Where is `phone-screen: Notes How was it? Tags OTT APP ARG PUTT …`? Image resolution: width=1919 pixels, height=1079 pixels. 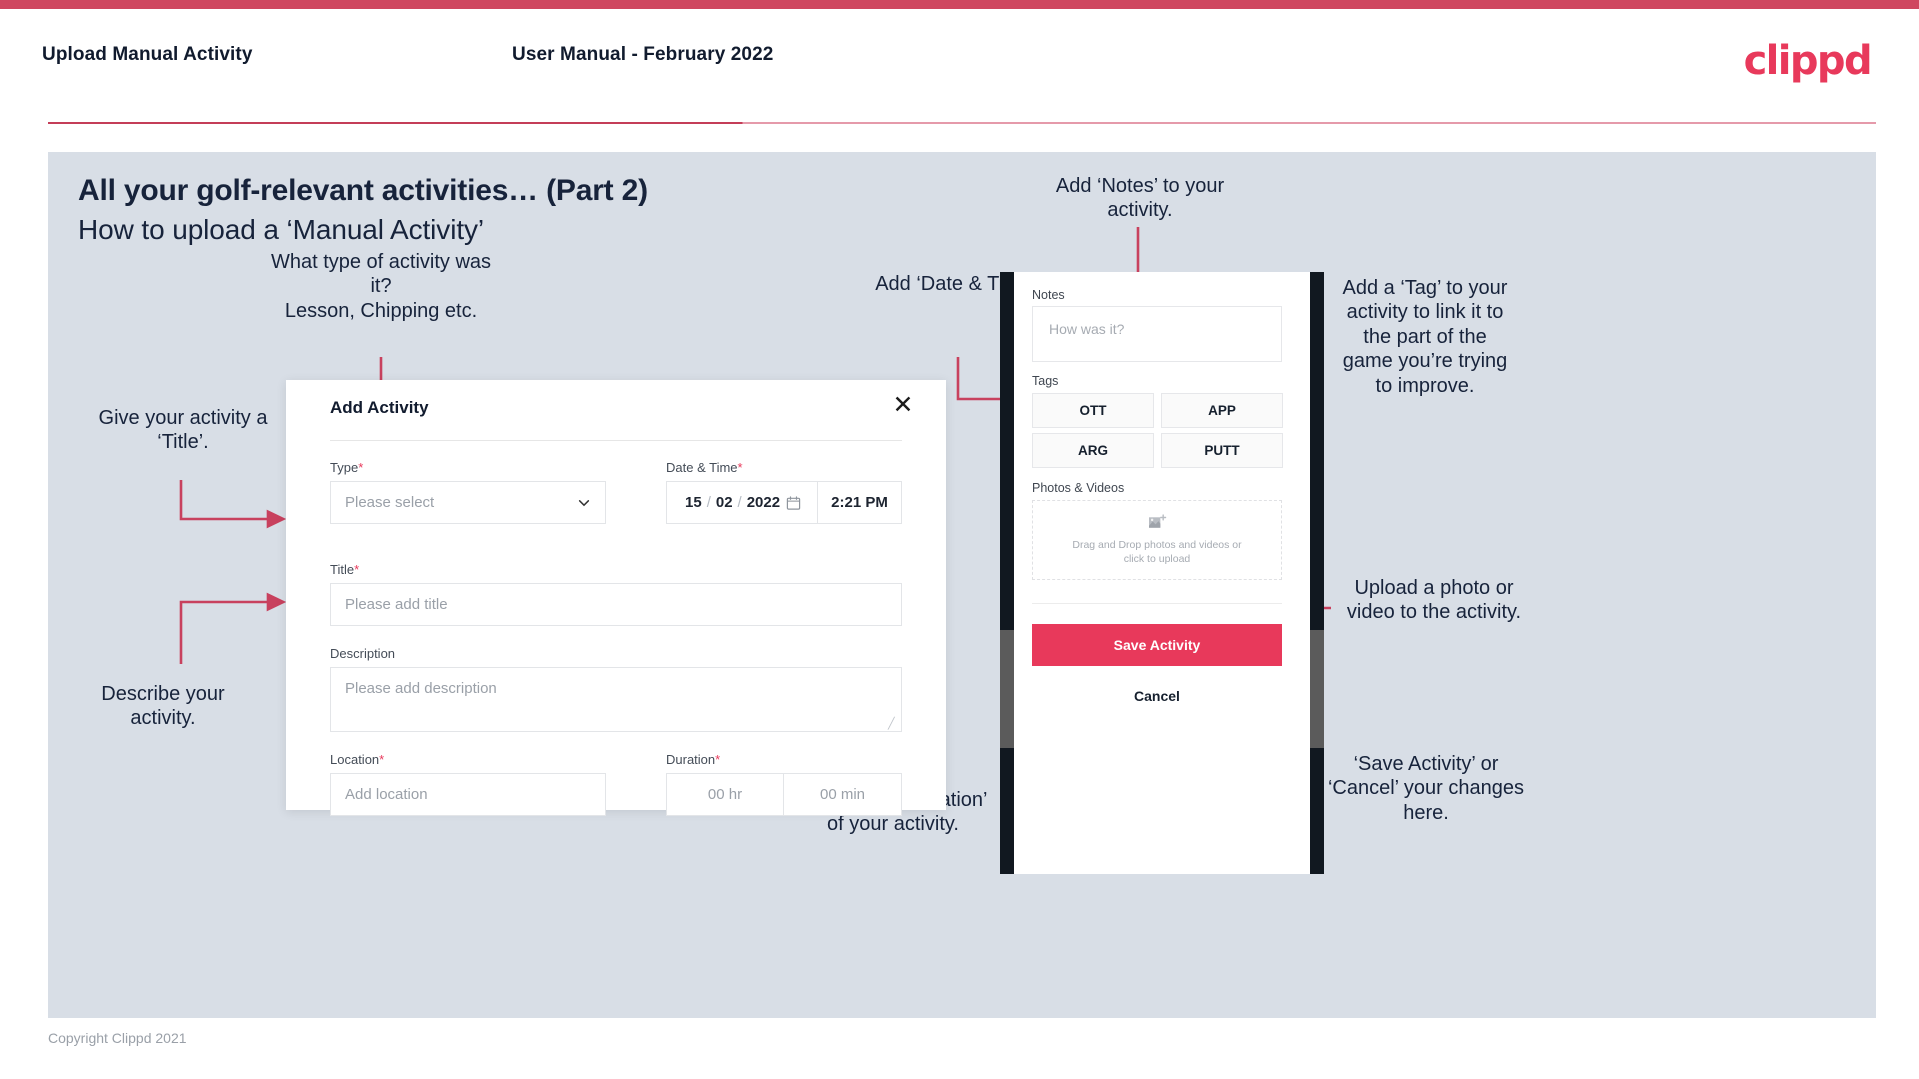 phone-screen: Notes How was it? Tags OTT APP ARG PUTT … is located at coordinates (1162, 573).